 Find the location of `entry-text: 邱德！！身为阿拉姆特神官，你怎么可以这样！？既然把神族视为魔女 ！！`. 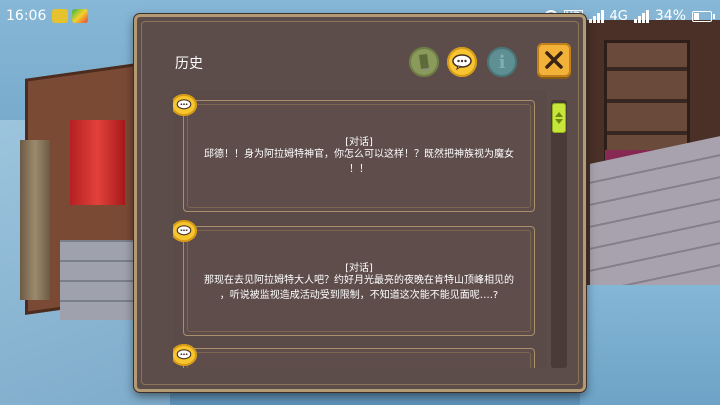

entry-text: 邱德！！身为阿拉姆特神官，你怎么可以这样！？既然把神族视为魔女 ！！ is located at coordinates (359, 162).